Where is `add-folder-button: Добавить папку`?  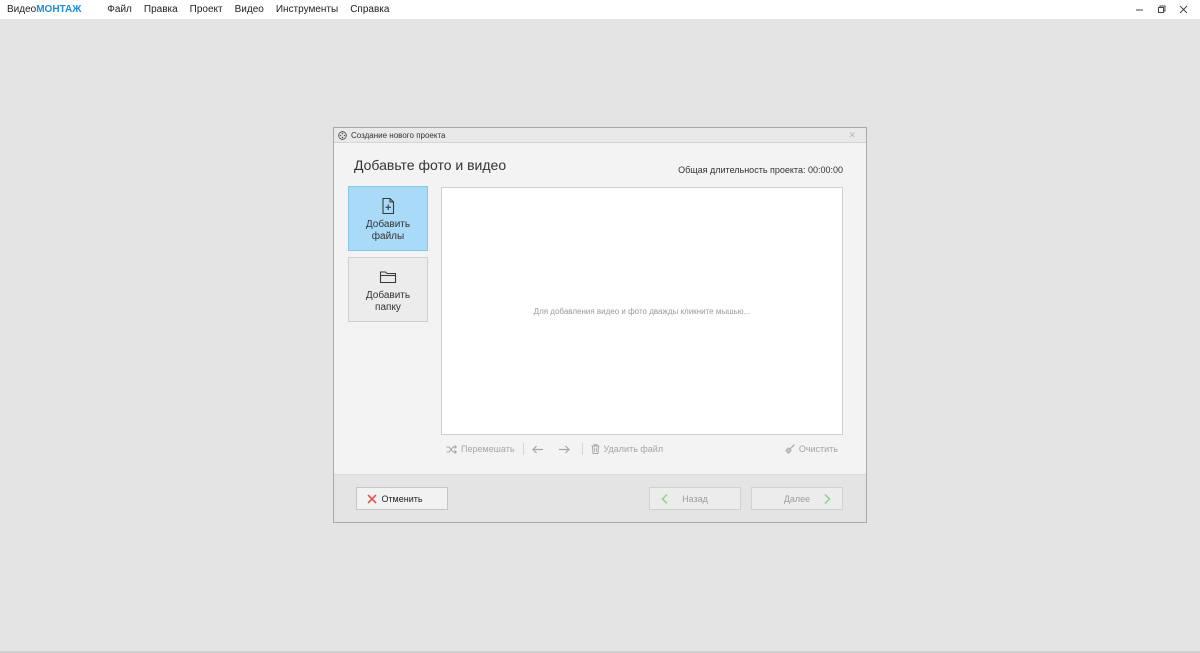 add-folder-button: Добавить папку is located at coordinates (388, 289).